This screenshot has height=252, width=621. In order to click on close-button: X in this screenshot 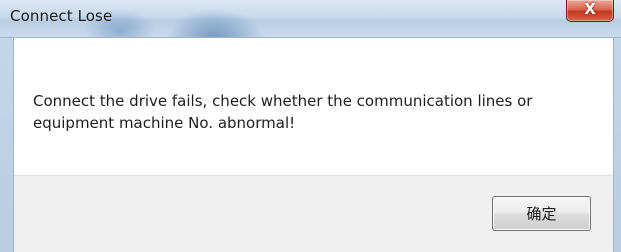, I will do `click(590, 11)`.